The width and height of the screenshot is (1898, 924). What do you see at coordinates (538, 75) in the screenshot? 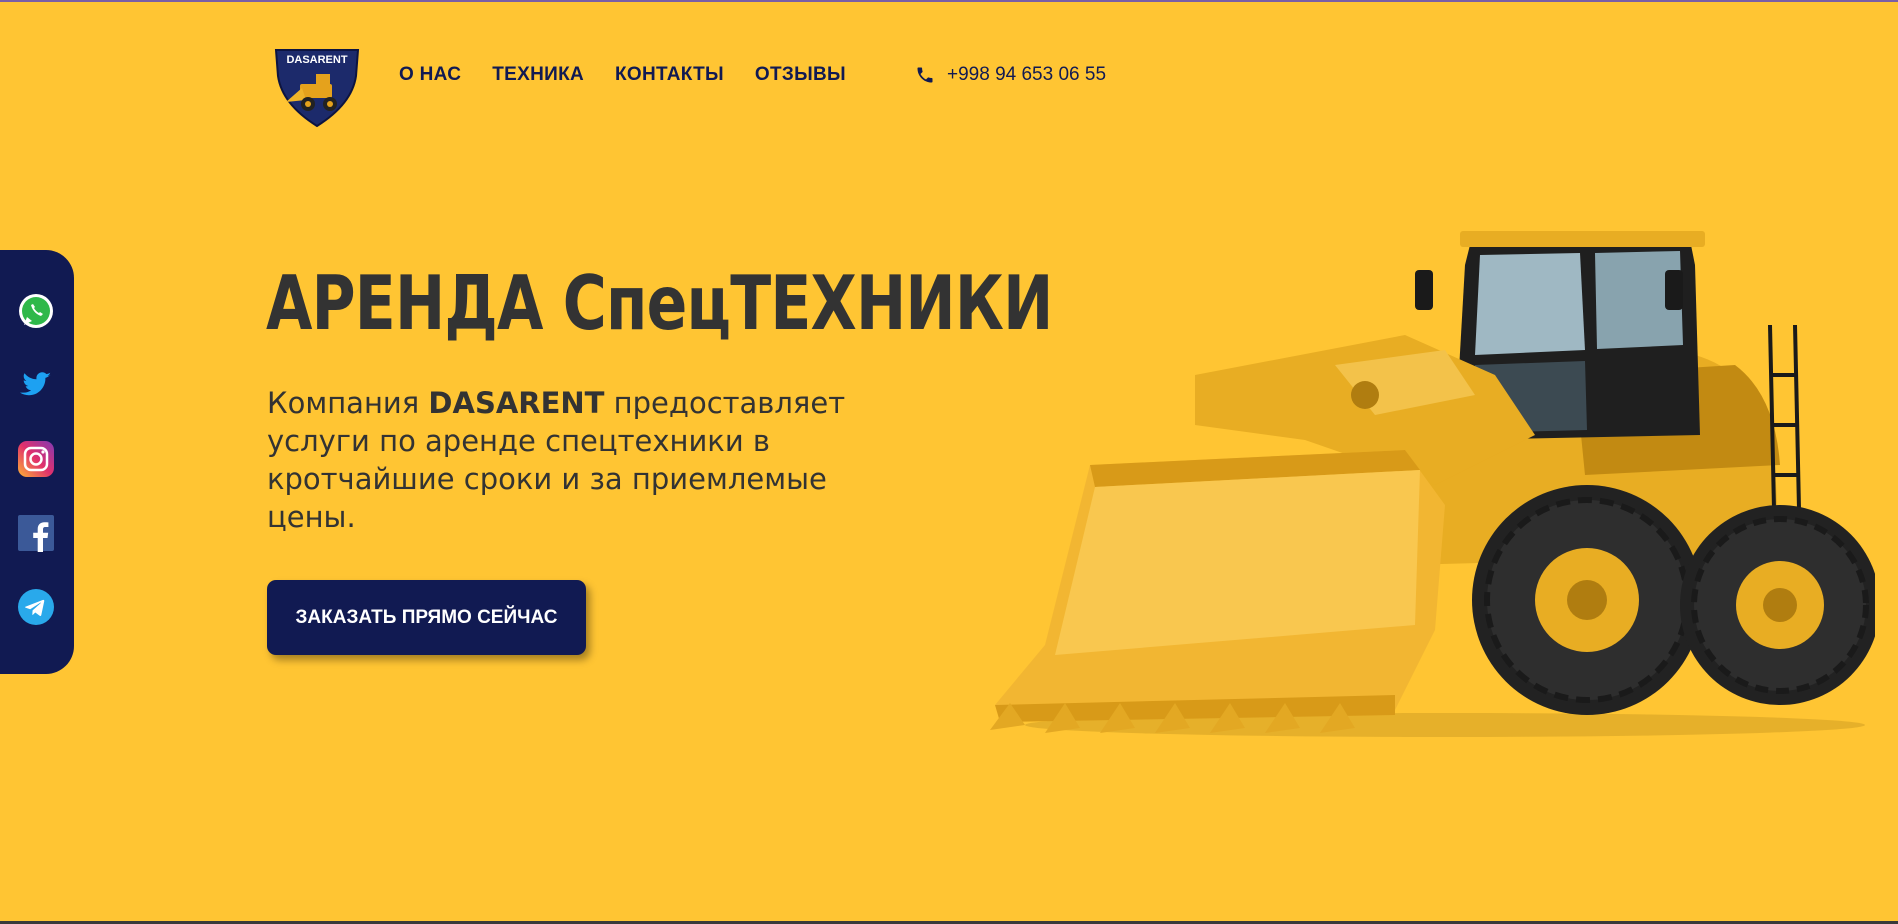
I see `nav-machinery-link: ТЕХНИКА` at bounding box center [538, 75].